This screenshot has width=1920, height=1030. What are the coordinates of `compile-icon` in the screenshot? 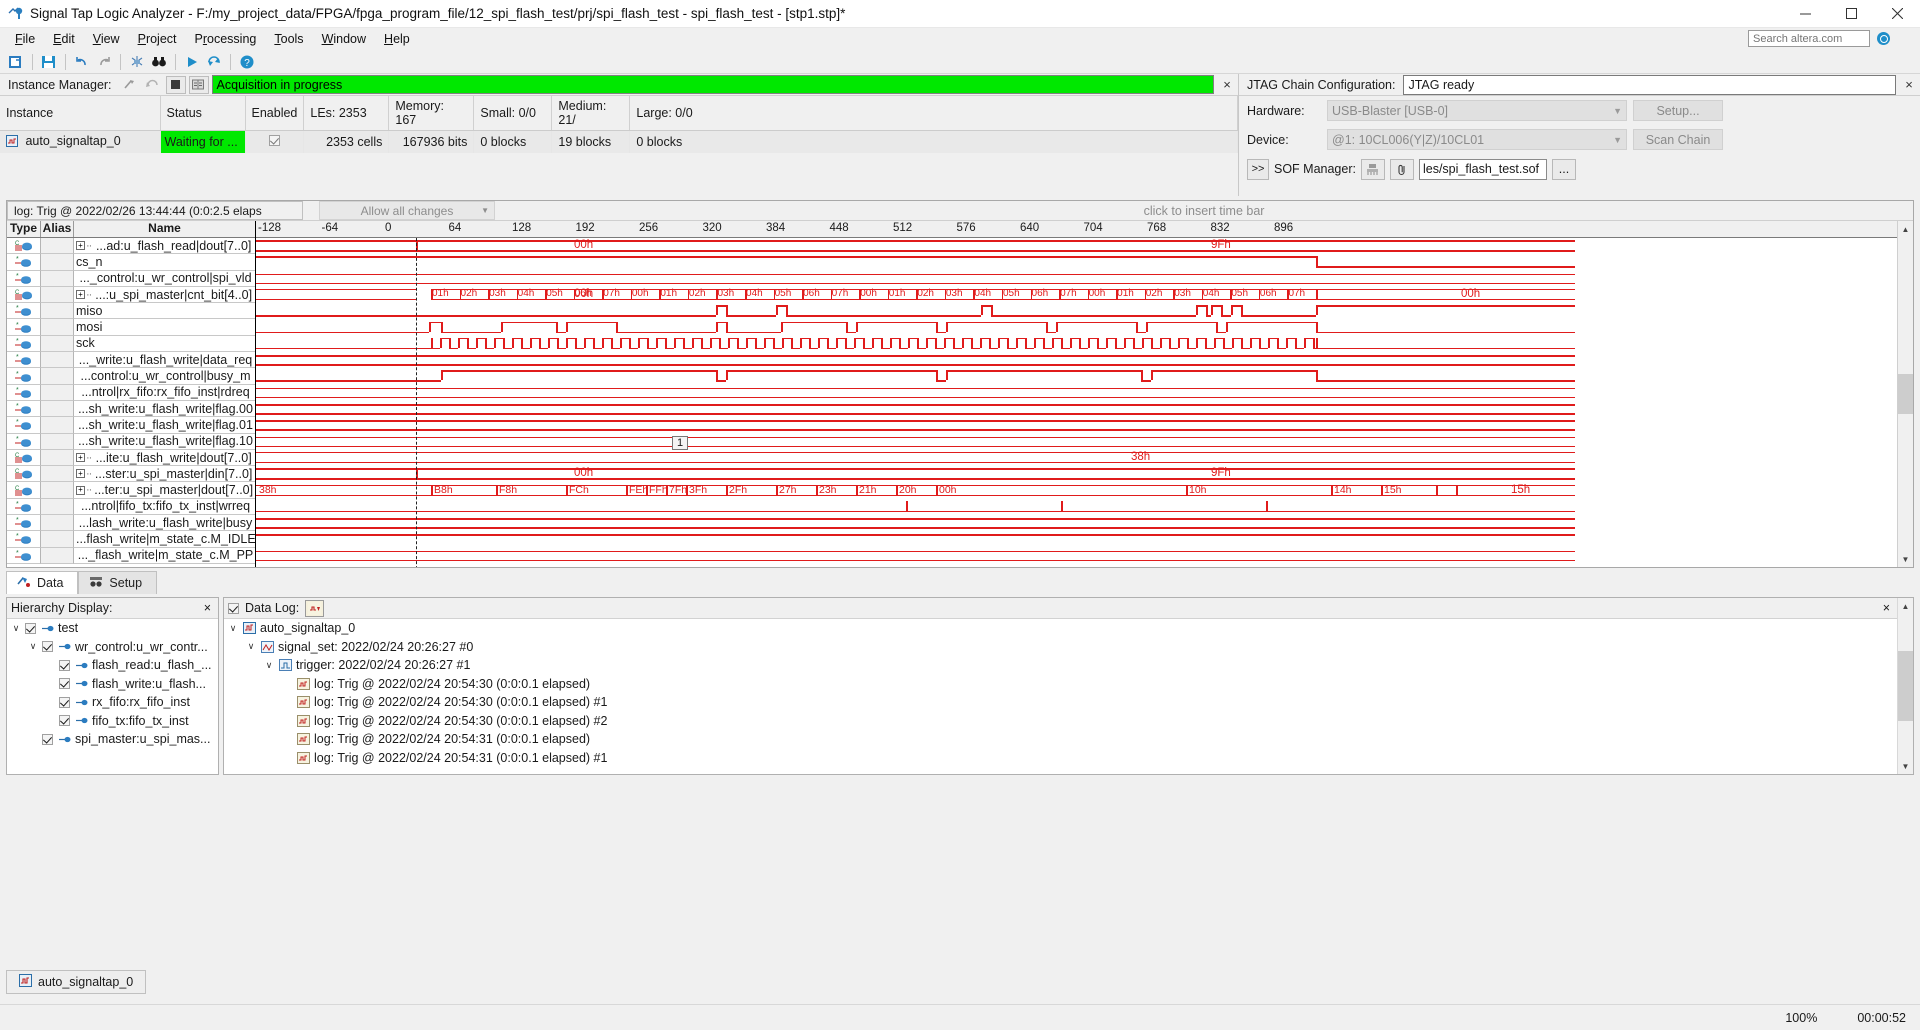 It's located at (137, 62).